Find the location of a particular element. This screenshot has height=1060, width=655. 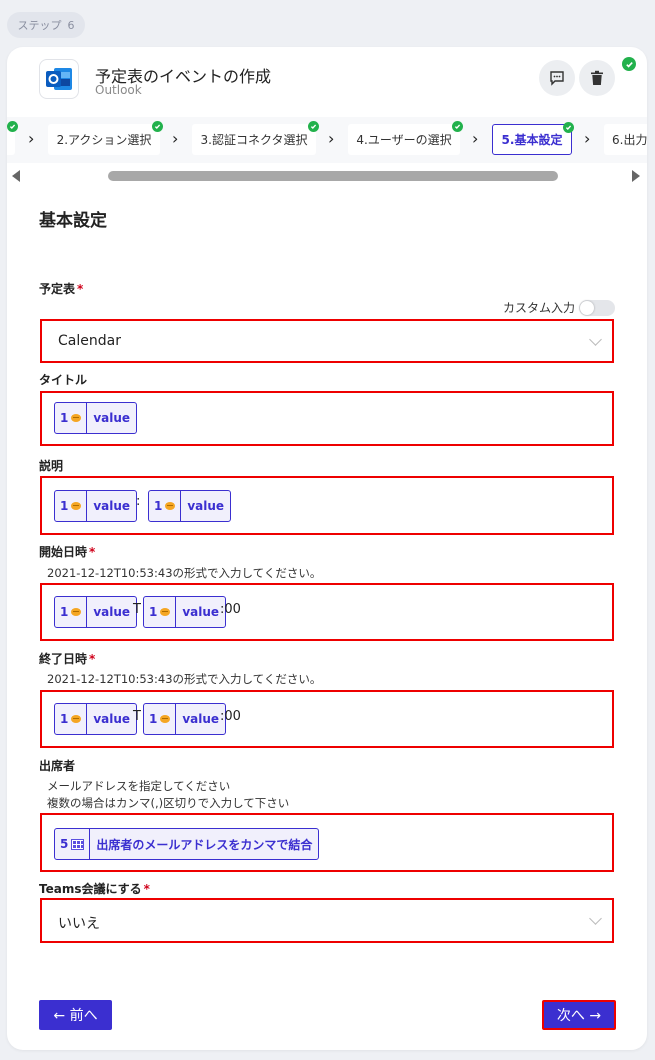

step-basic-settings: 5.基本設定 is located at coordinates (533, 138).